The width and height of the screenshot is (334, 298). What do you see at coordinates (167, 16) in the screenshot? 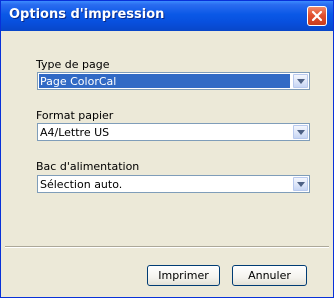
I see `title-bar: Options d'impression` at bounding box center [167, 16].